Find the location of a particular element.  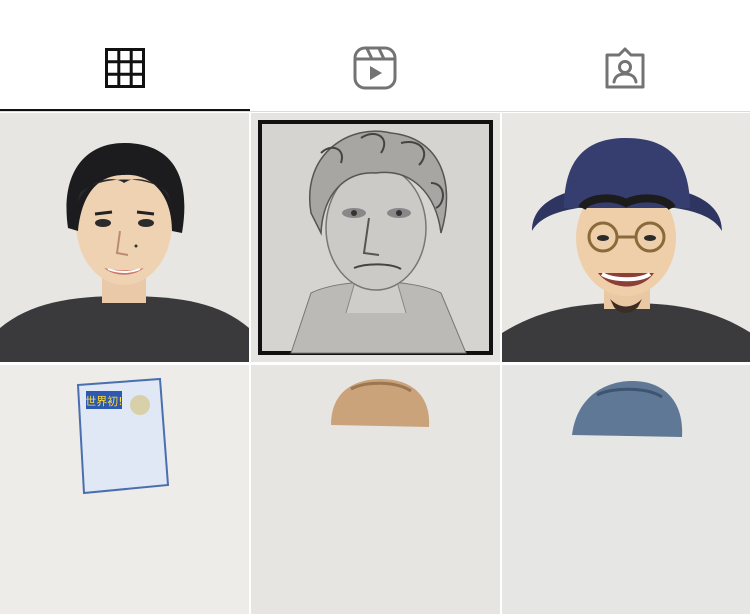

snack-package-image: 世界初! is located at coordinates (124, 489).